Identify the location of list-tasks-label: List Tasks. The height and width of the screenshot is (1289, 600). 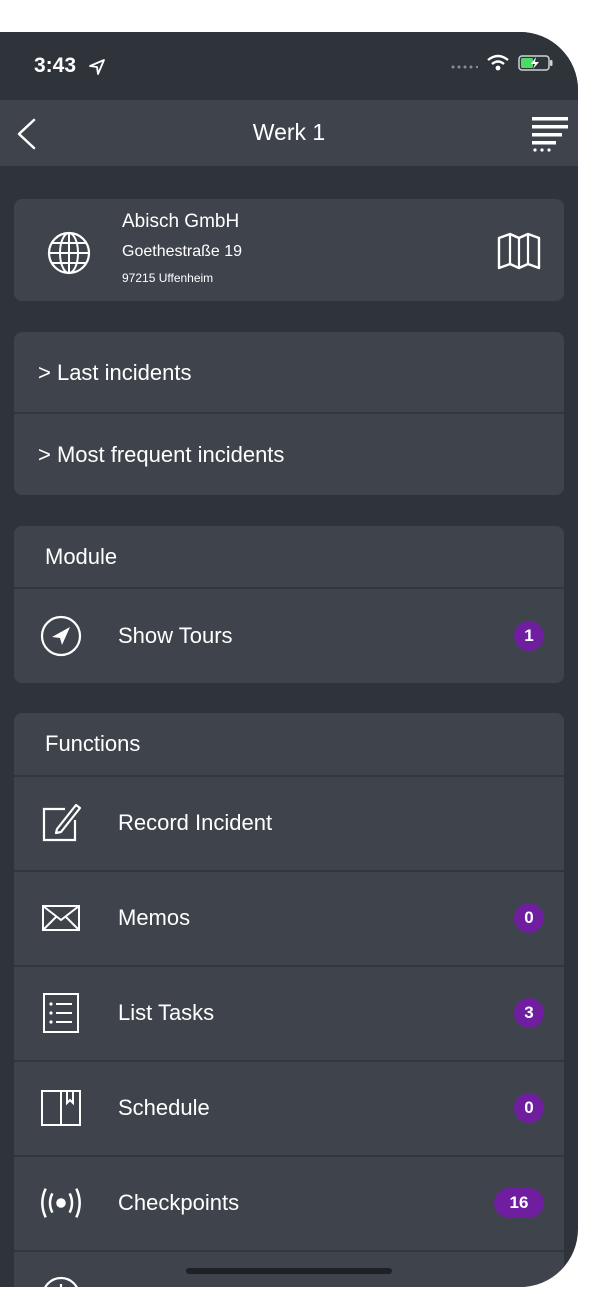
(166, 1012).